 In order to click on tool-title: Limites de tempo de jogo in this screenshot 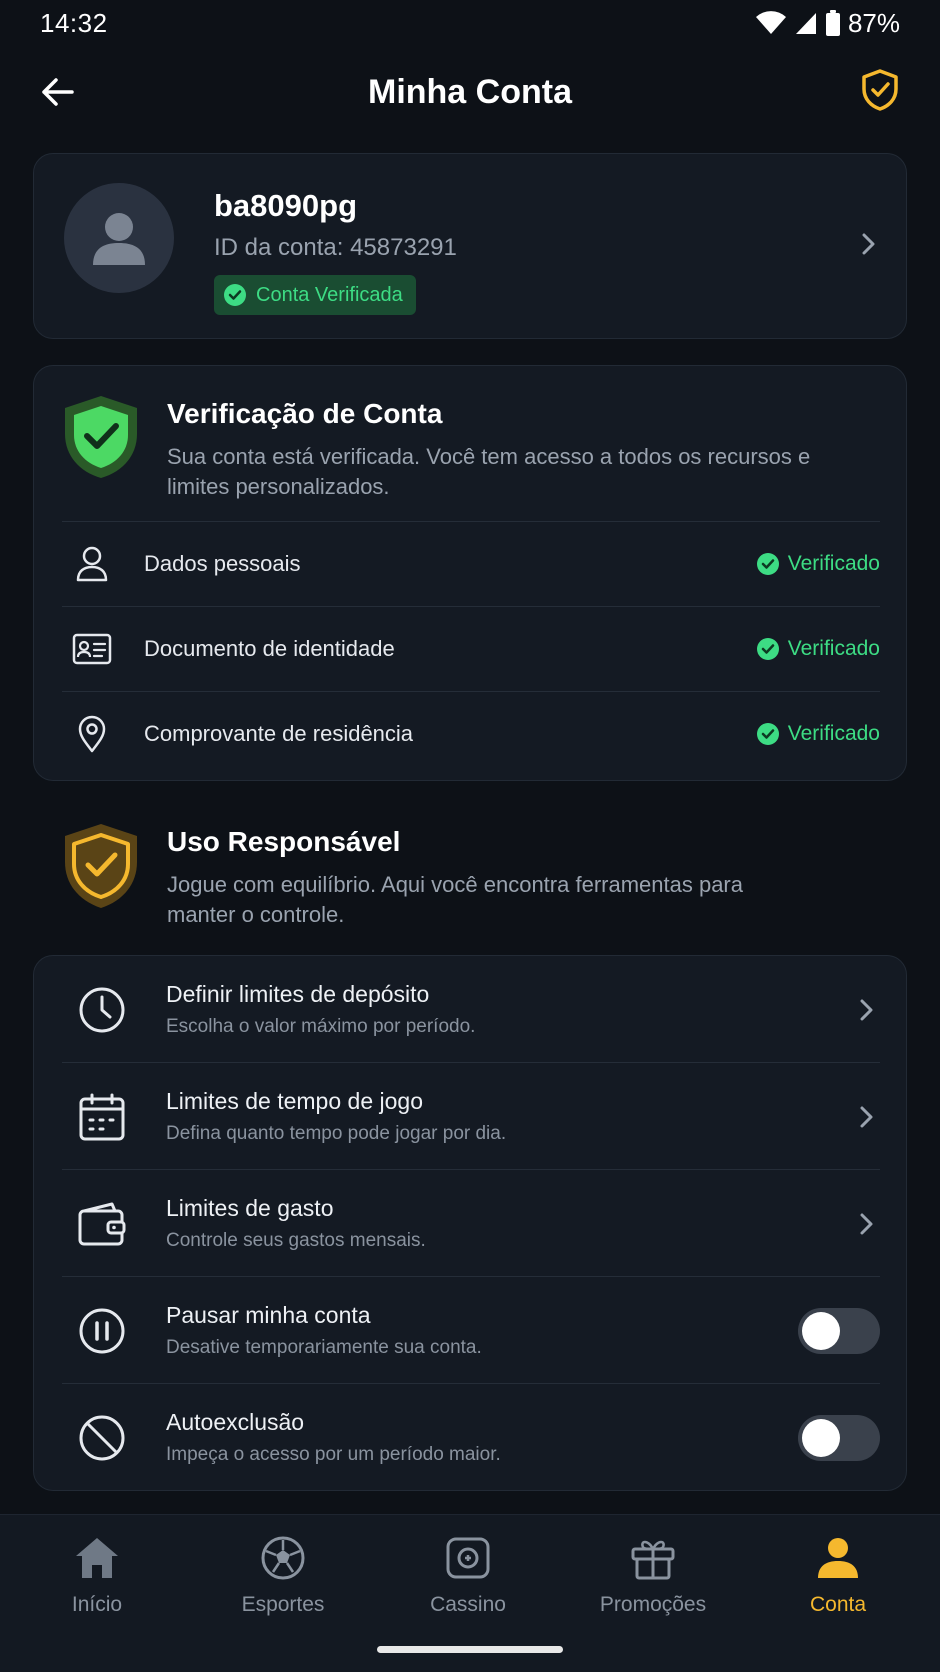, I will do `click(294, 1101)`.